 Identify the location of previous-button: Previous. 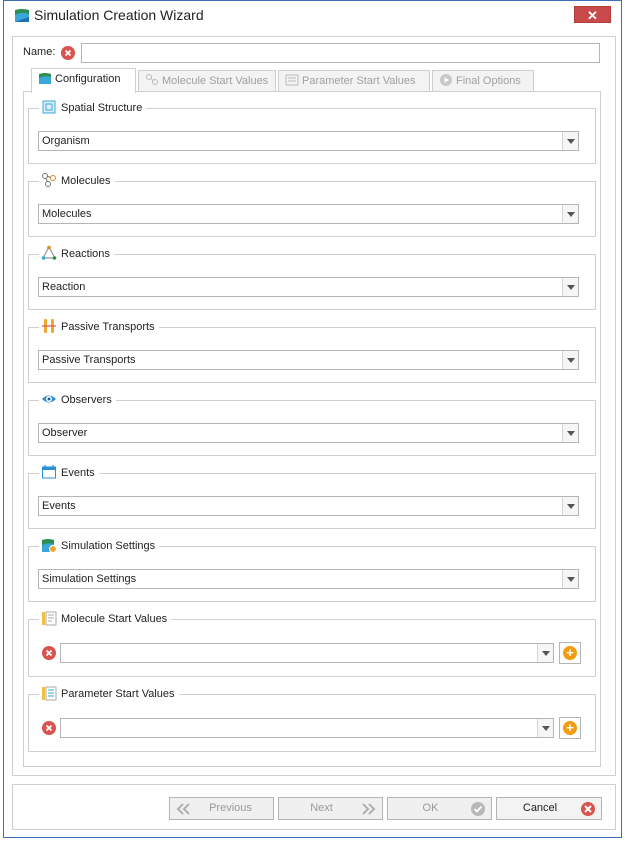
(221, 808).